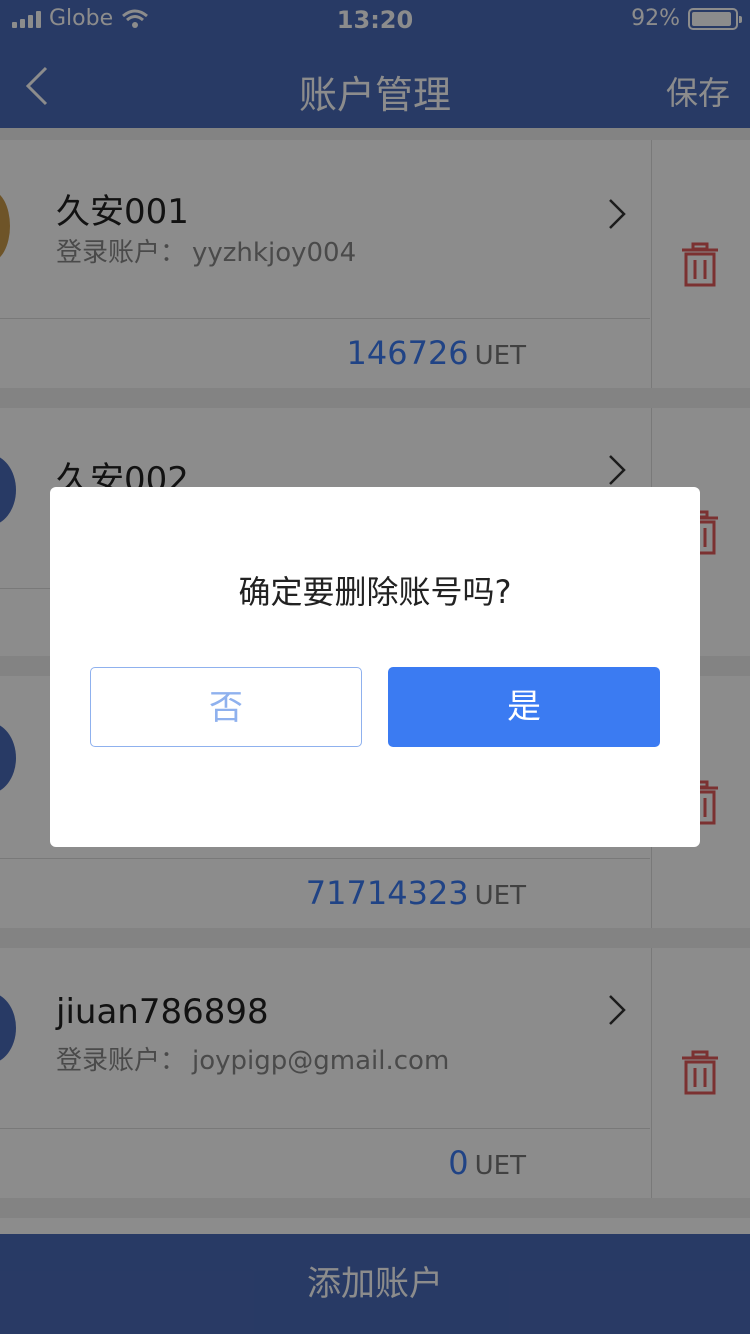 This screenshot has height=1334, width=750. I want to click on cancel-button: 否, so click(226, 707).